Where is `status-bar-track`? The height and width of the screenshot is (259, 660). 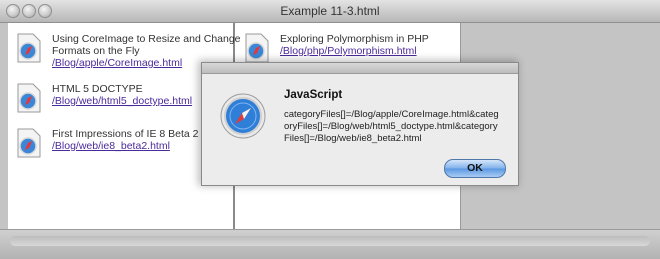 status-bar-track is located at coordinates (330, 241).